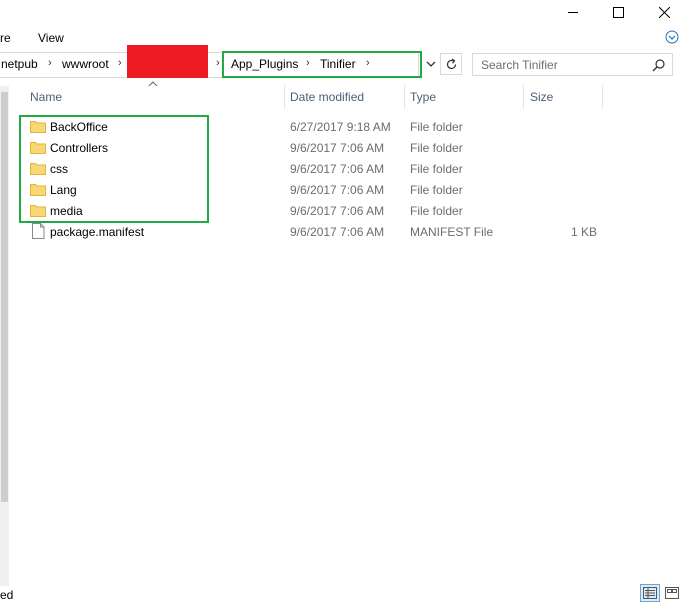 The width and height of the screenshot is (687, 606). Describe the element at coordinates (452, 232) in the screenshot. I see `file-type: MANIFEST File` at that location.